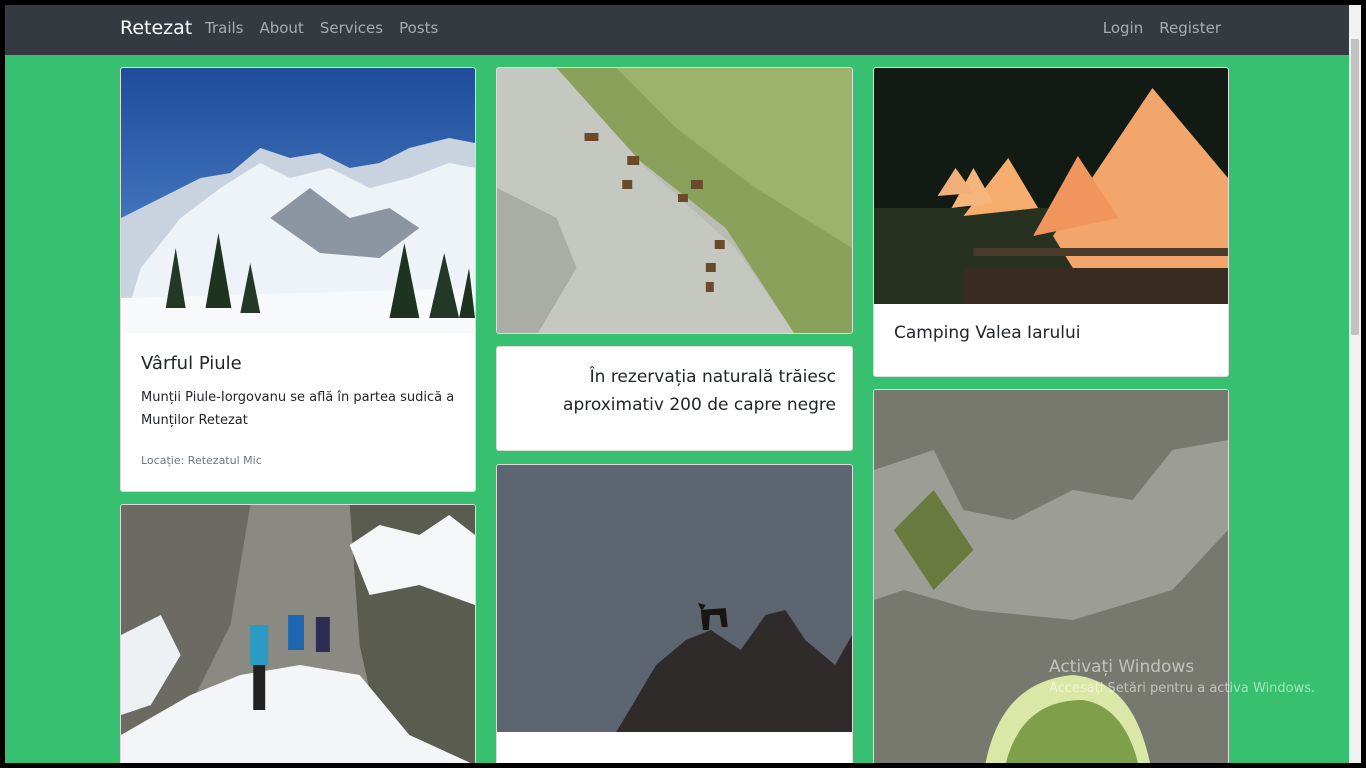  I want to click on nav-auth-links: Login Register, so click(1162, 28).